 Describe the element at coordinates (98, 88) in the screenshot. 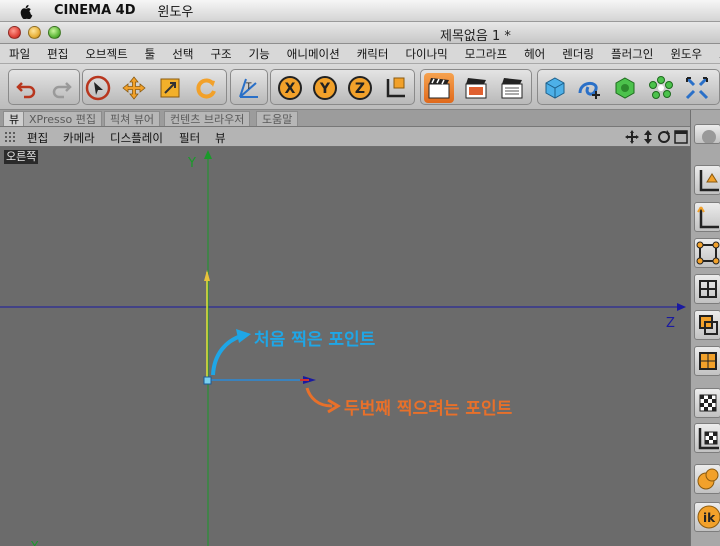

I see `live-select-icon` at that location.